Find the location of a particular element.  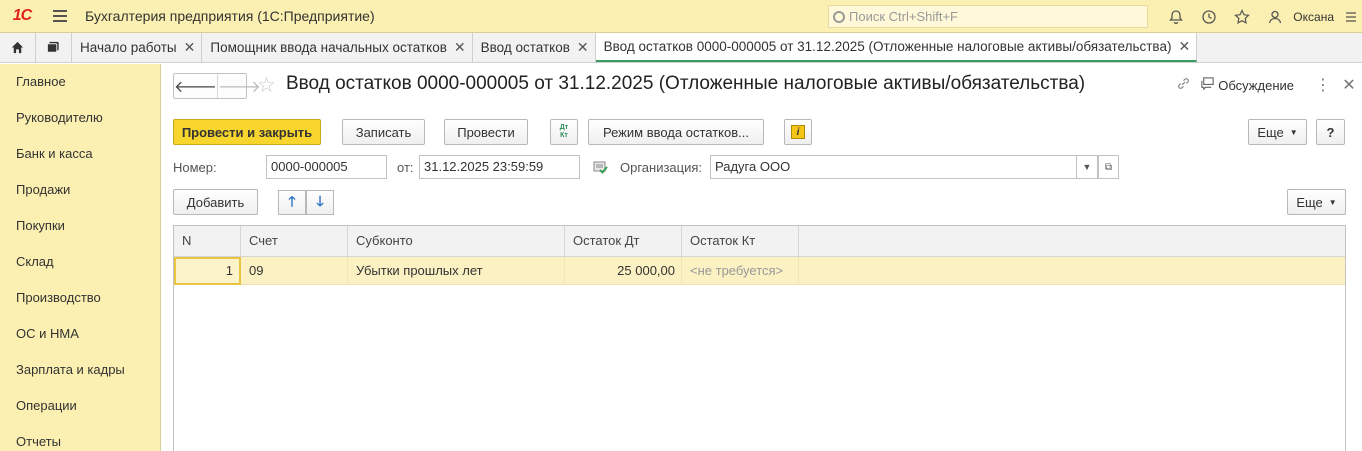

organization-label: Организация: is located at coordinates (661, 167).